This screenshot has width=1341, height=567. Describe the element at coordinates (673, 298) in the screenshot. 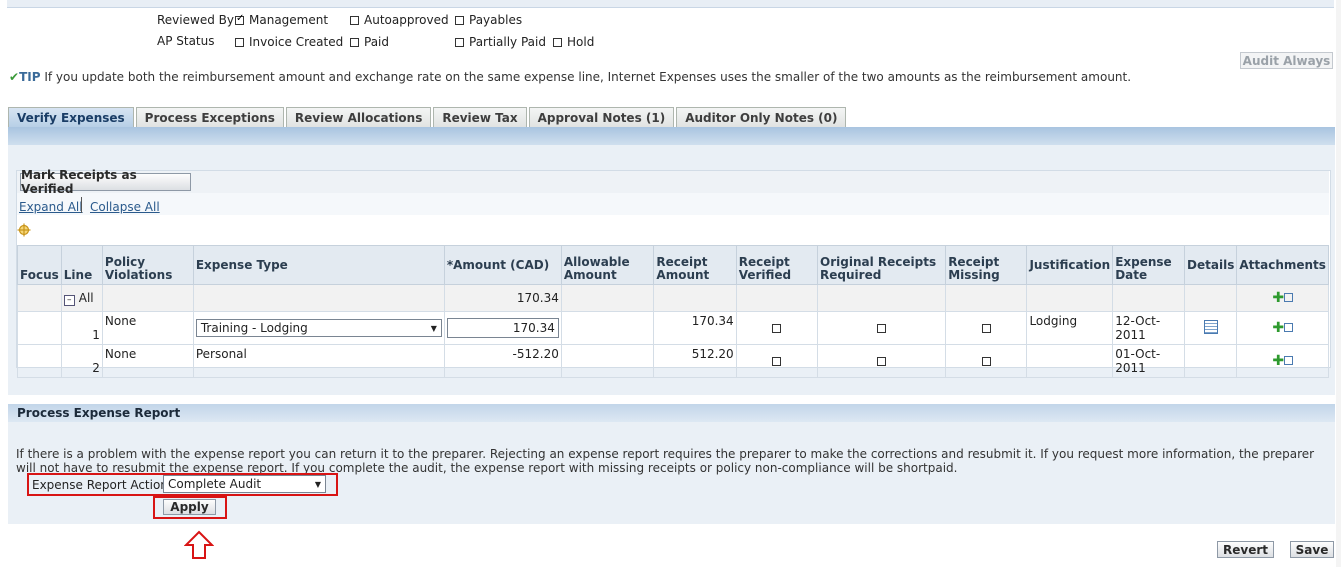

I see `table-row-all: – All 170.34 ✚` at that location.